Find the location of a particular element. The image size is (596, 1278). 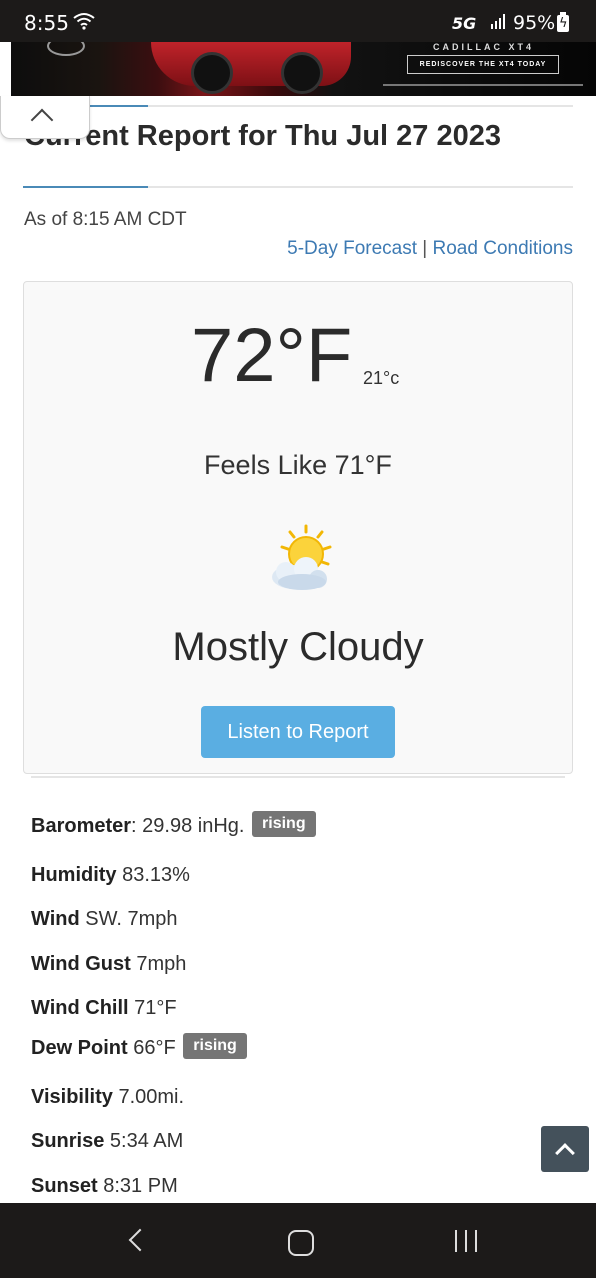

listen-to-report-button: Listen to Report is located at coordinates (298, 732).